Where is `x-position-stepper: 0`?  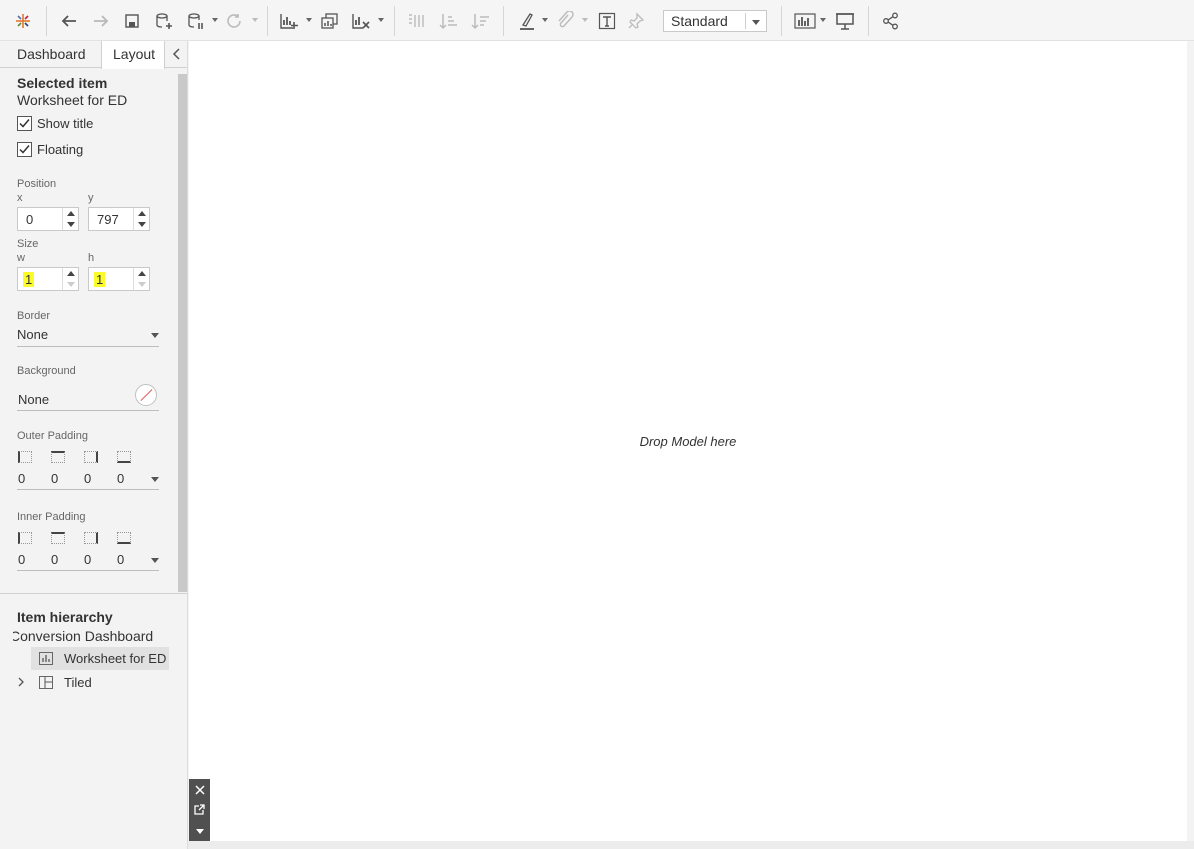
x-position-stepper: 0 is located at coordinates (48, 219).